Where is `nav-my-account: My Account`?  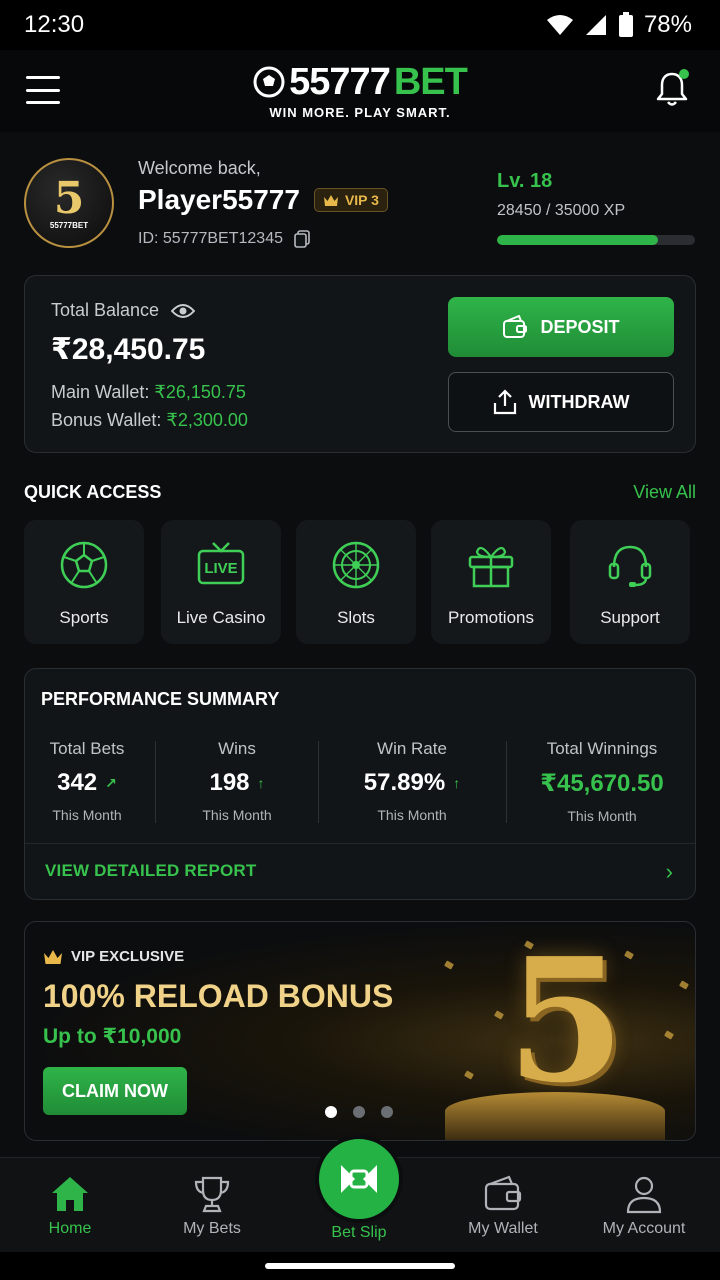
nav-my-account: My Account is located at coordinates (644, 1205).